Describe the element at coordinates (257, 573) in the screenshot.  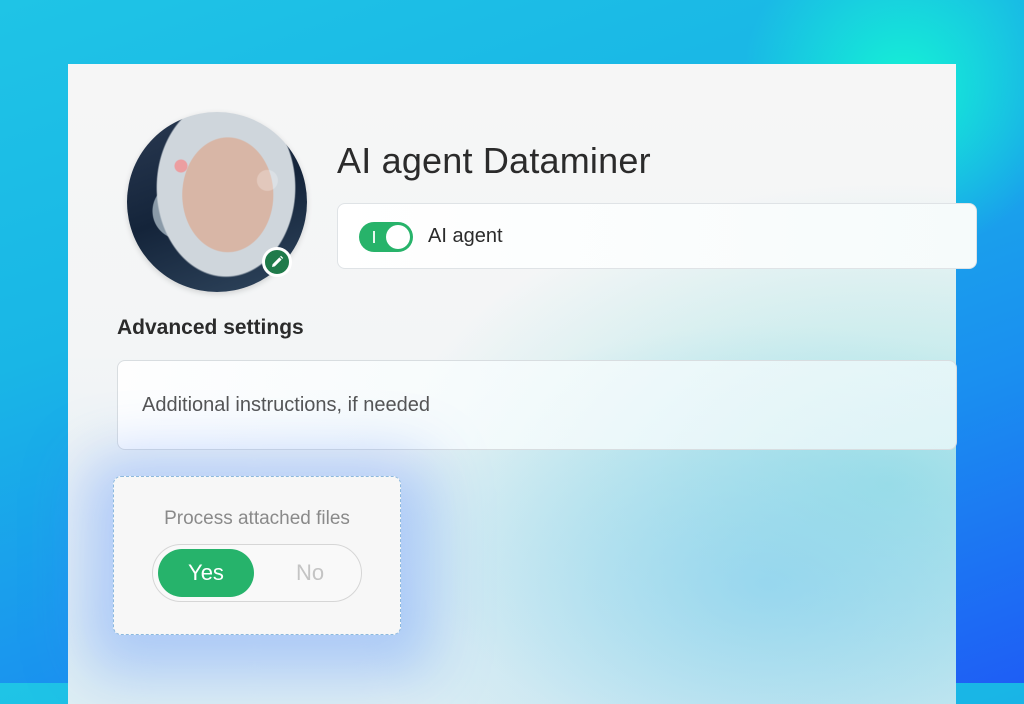
I see `process-files-segmented-control: Yes No` at that location.